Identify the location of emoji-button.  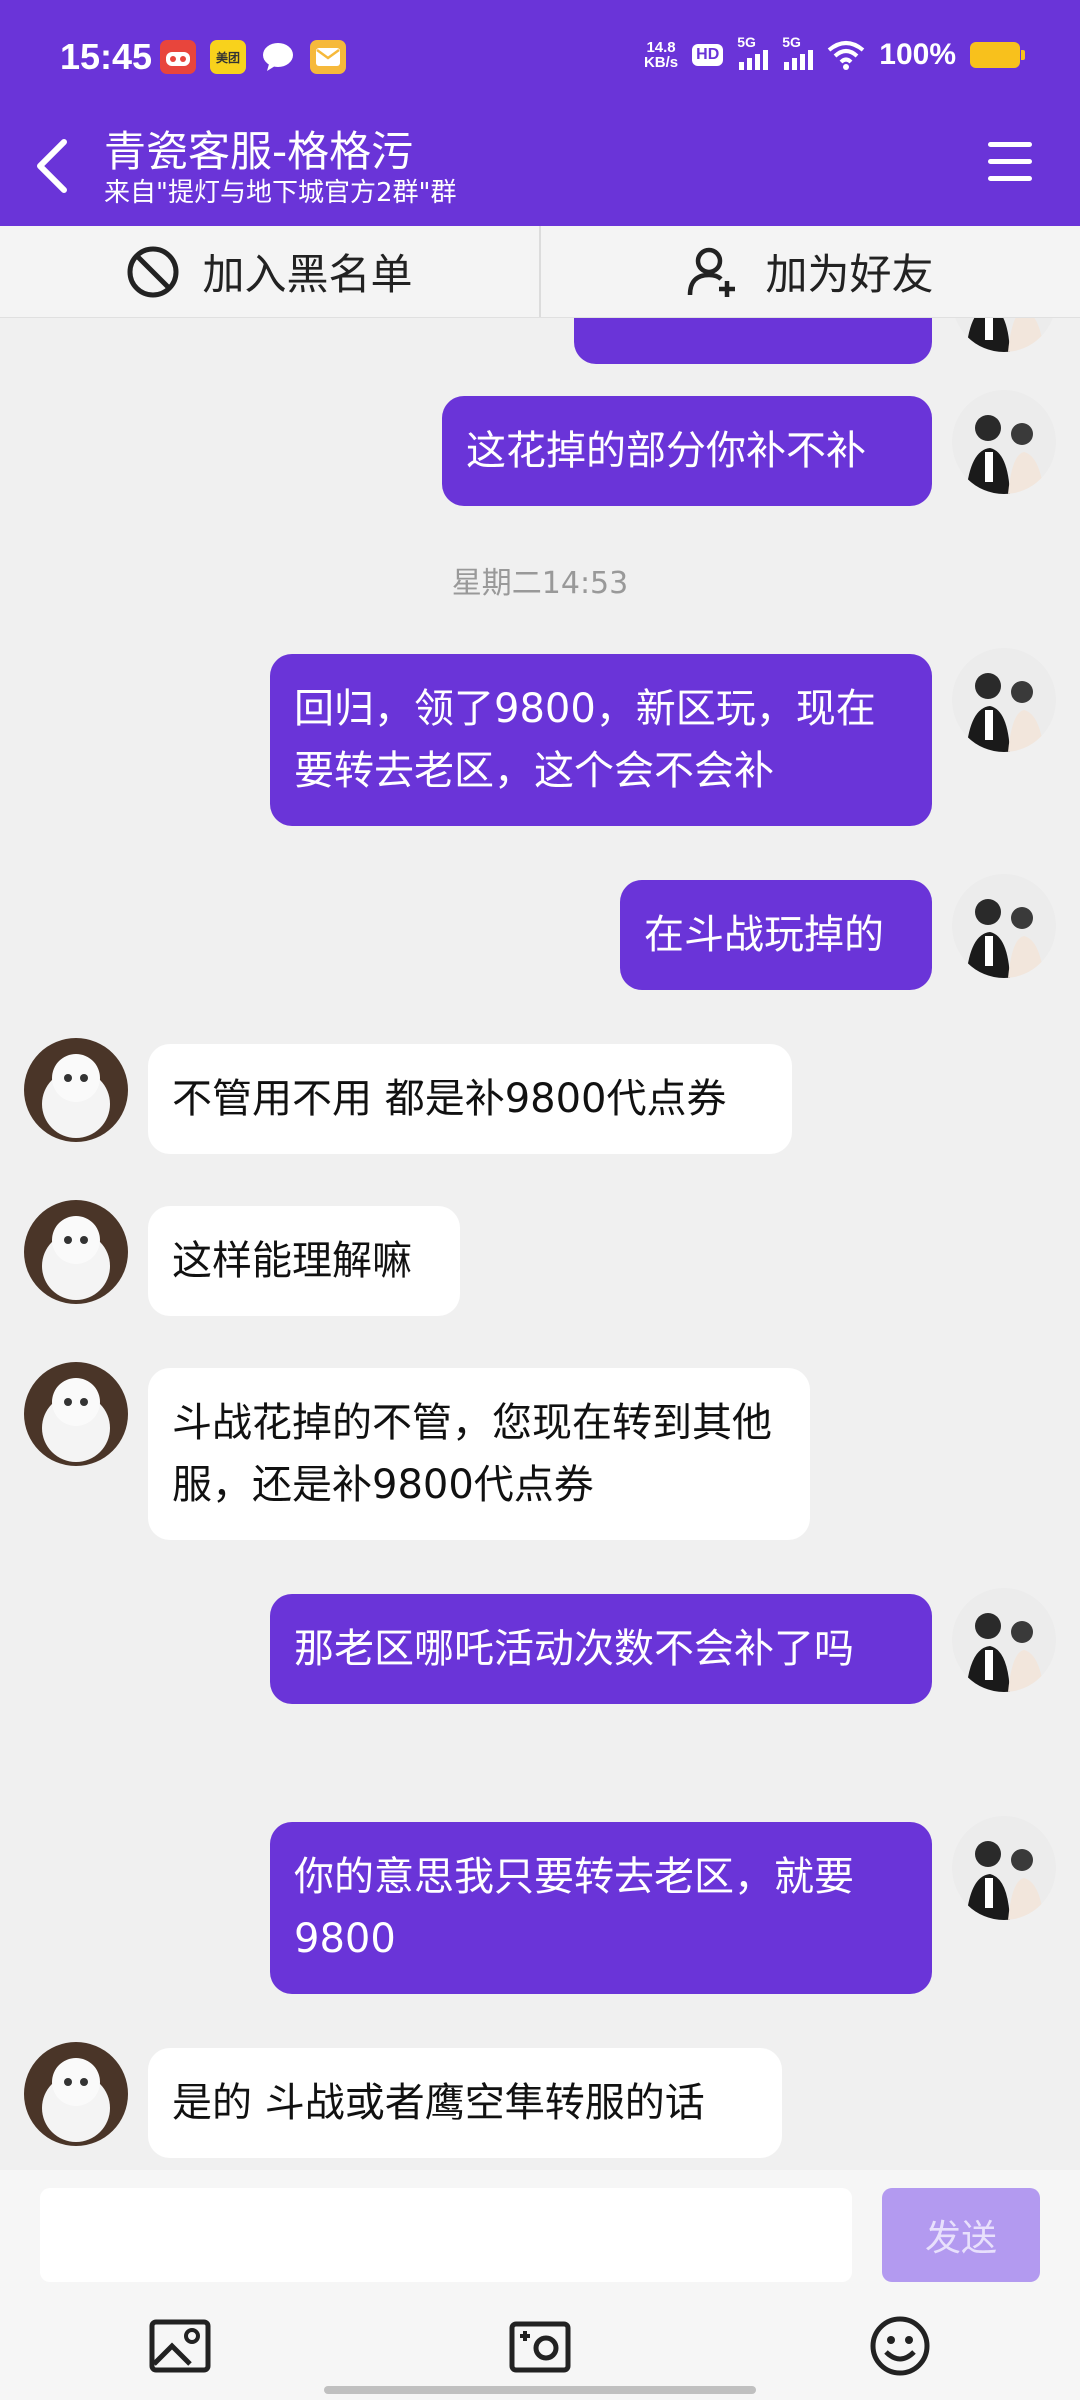
(900, 2346).